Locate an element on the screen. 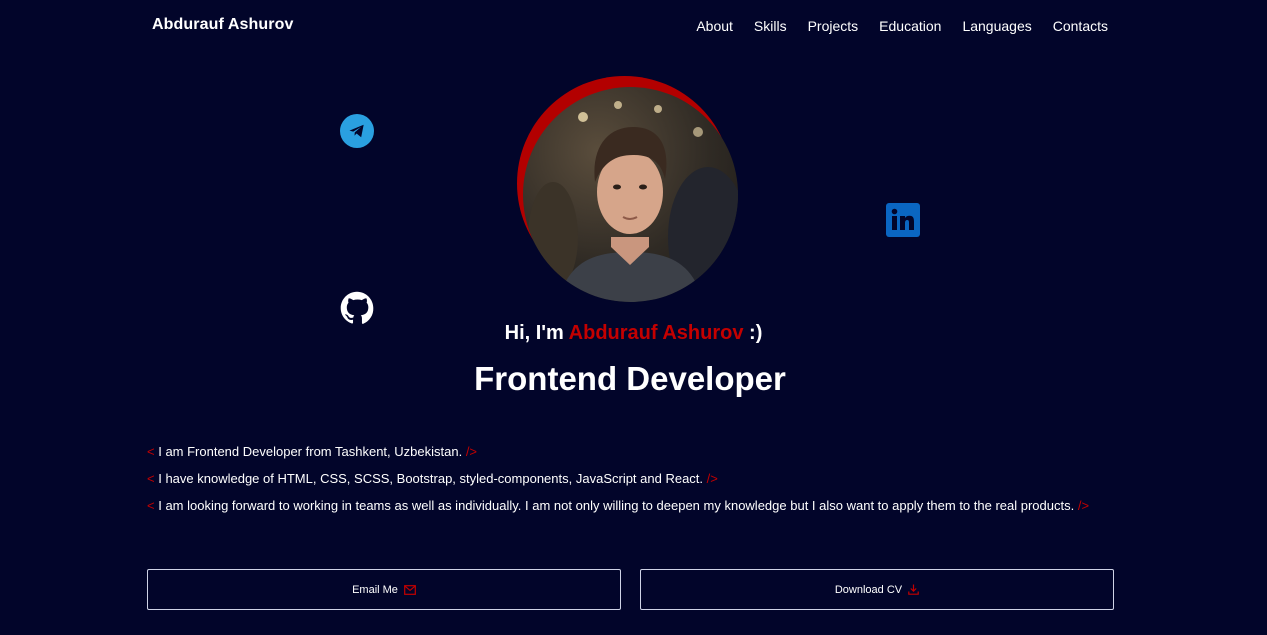  nav-projects: Projects is located at coordinates (833, 26).